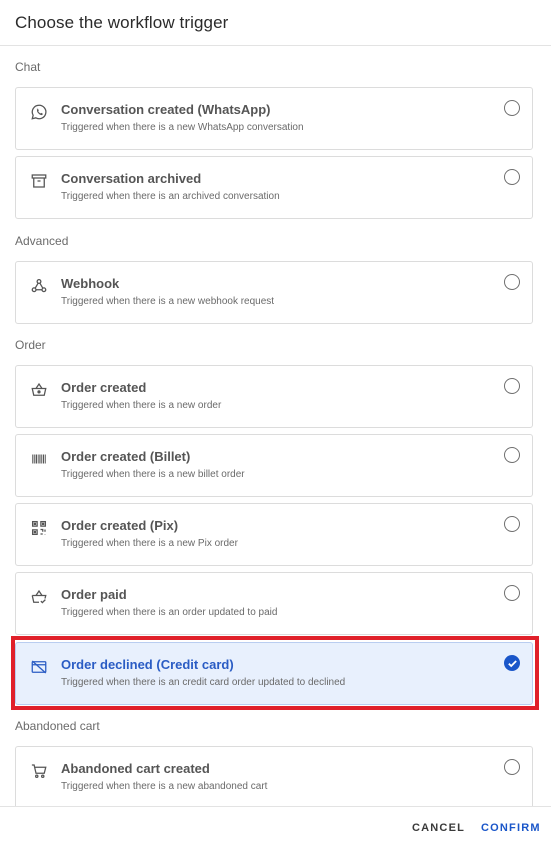  I want to click on whatsapp-icon, so click(39, 112).